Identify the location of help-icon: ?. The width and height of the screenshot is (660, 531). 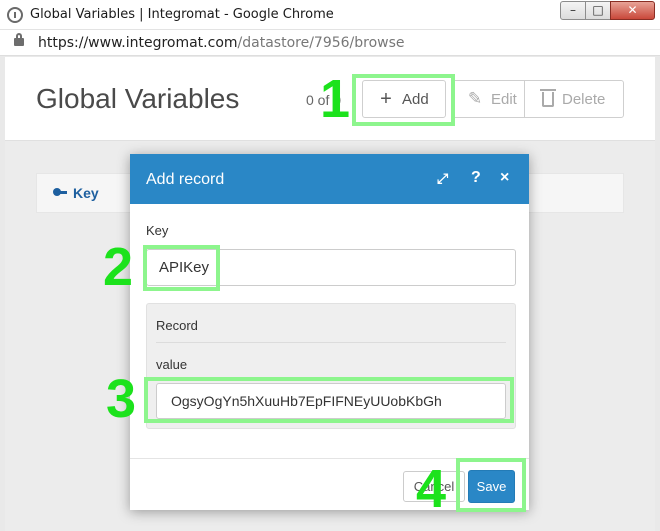
(476, 178).